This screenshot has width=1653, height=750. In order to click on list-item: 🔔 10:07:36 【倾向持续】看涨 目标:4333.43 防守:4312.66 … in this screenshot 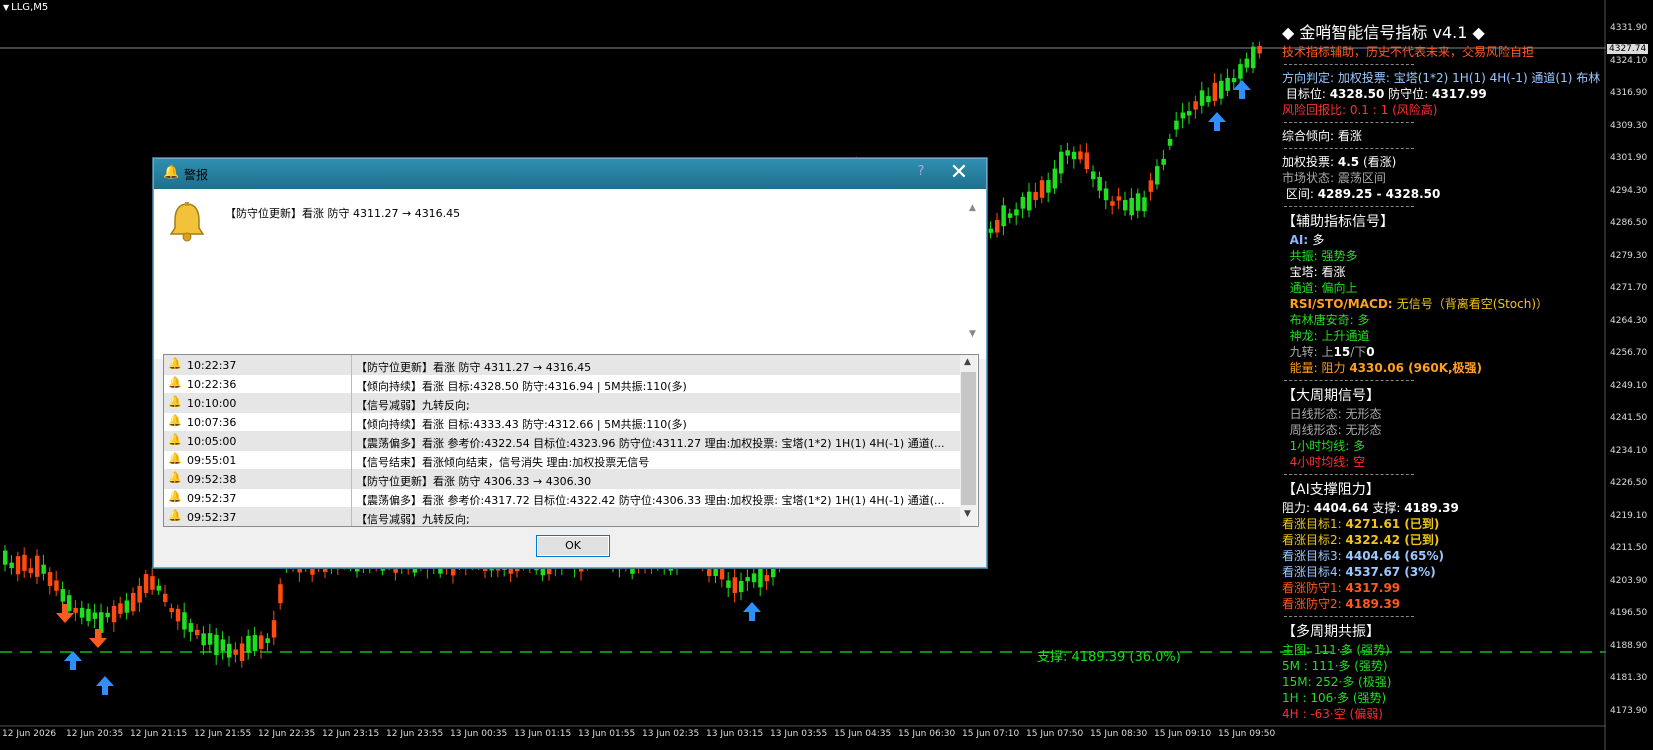, I will do `click(562, 422)`.